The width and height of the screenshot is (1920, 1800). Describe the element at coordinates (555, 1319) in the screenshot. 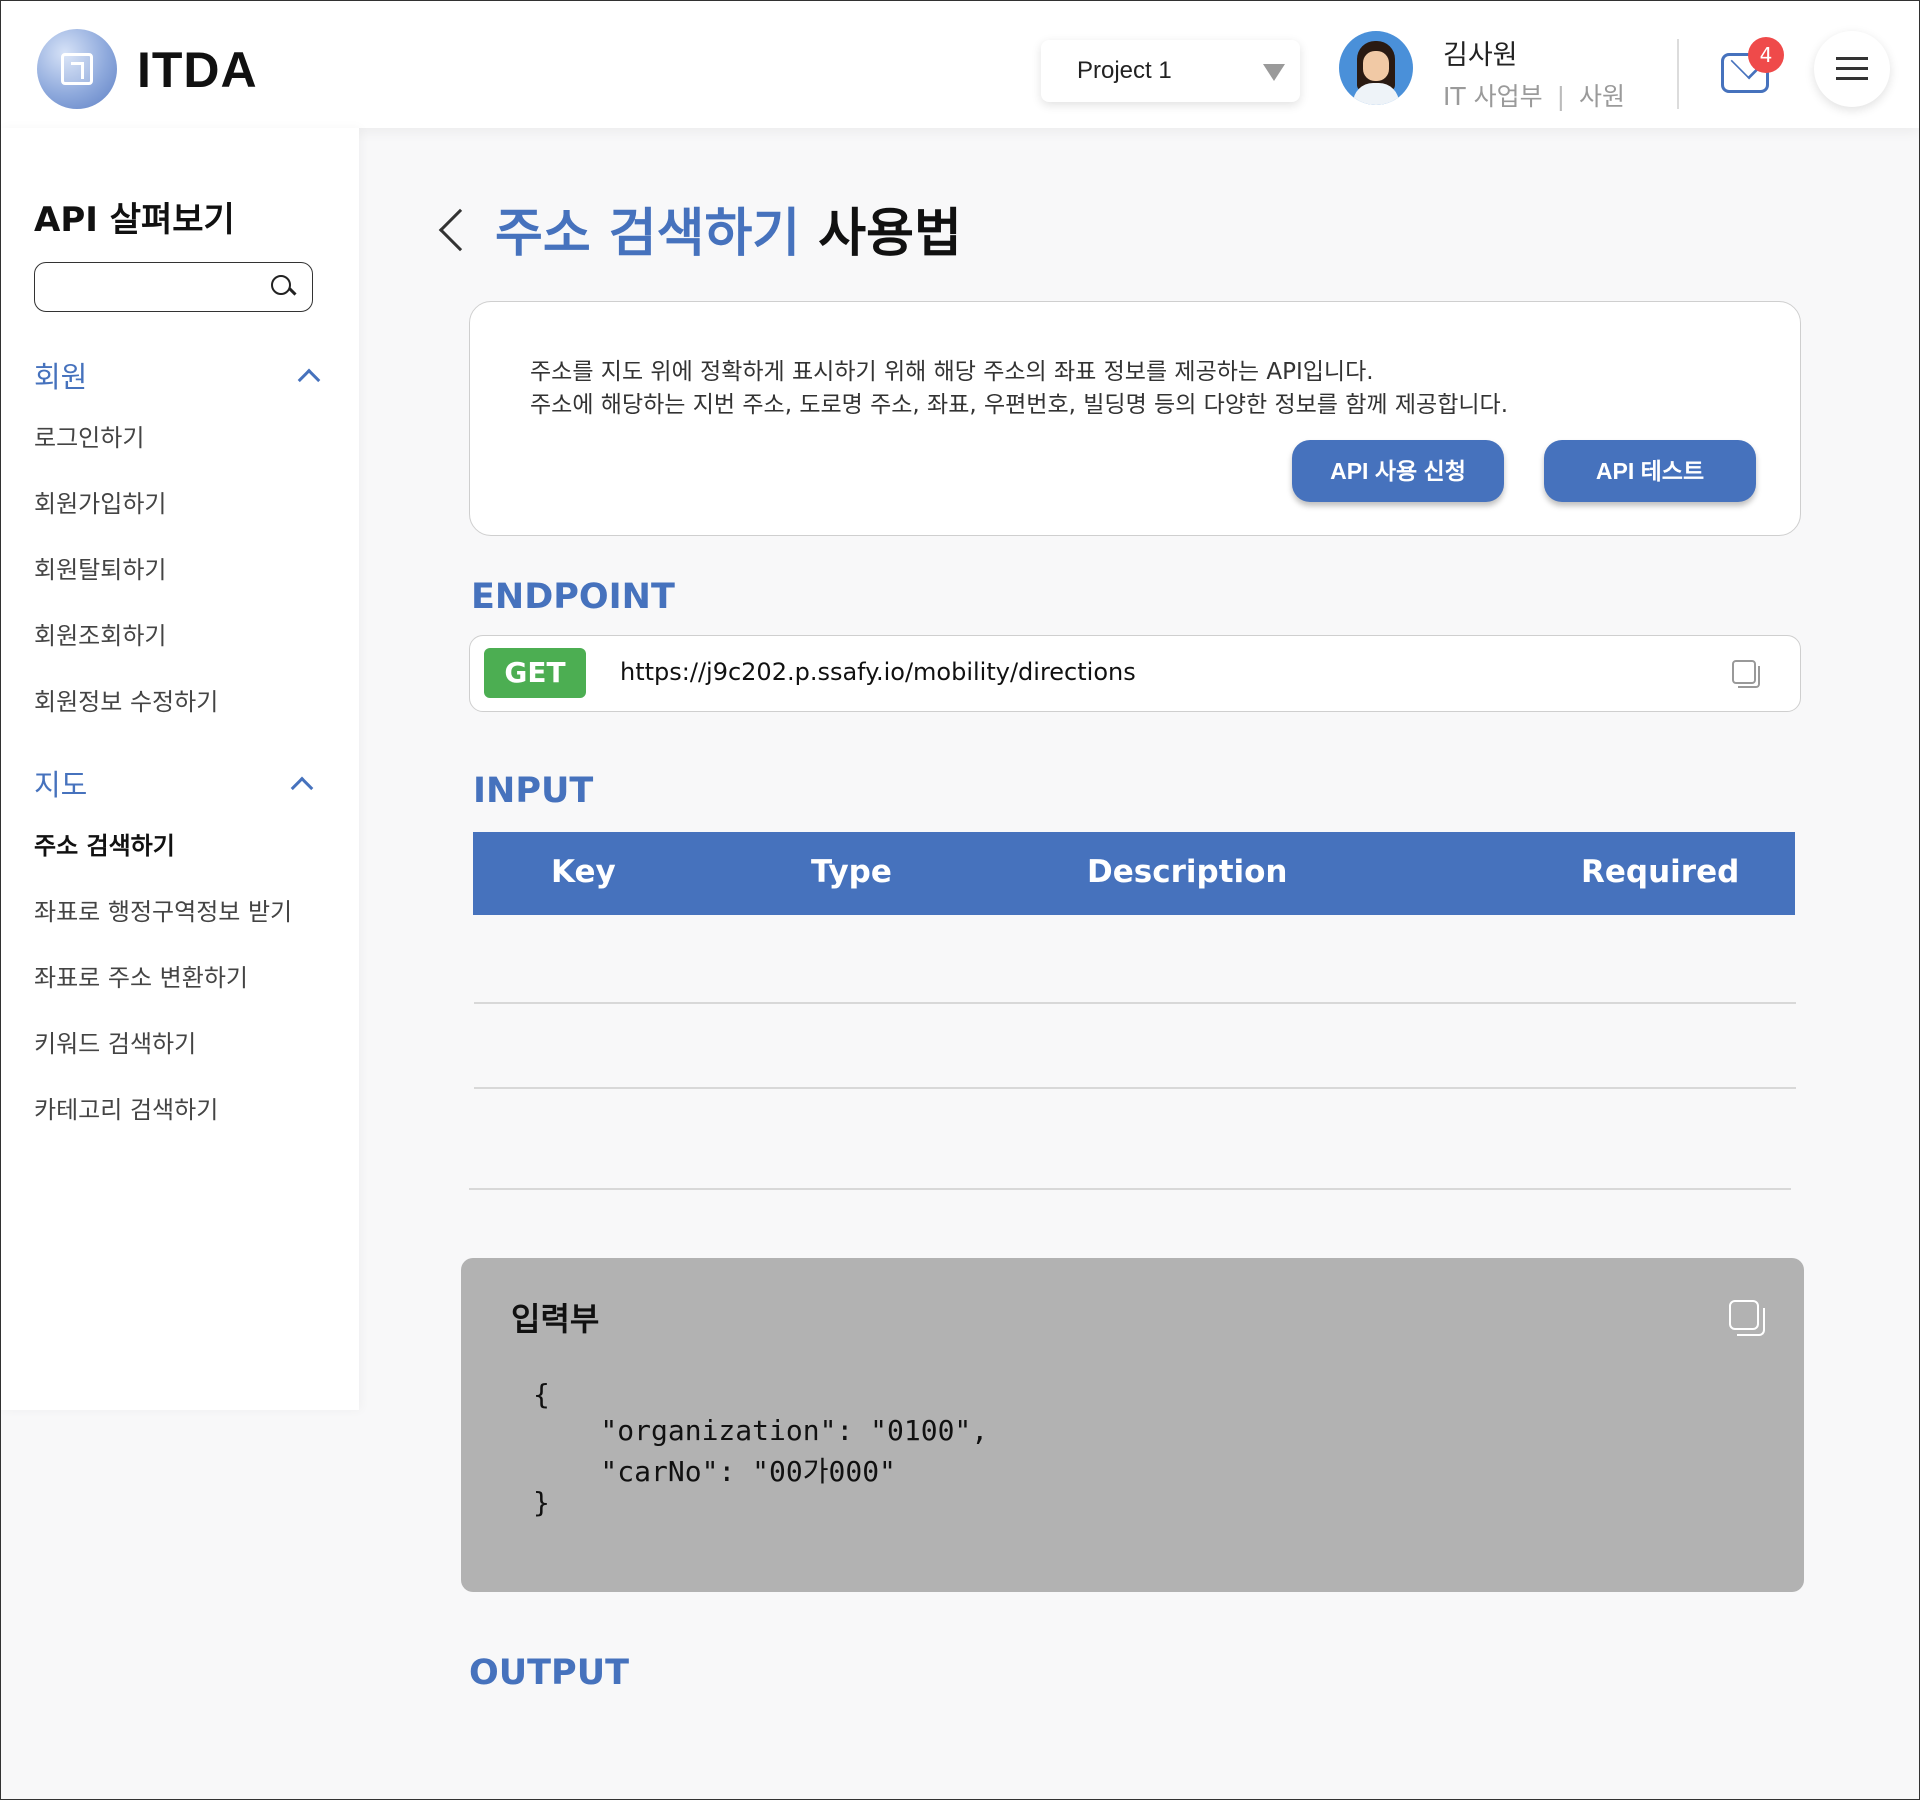

I see `code-box-title: 입력부` at that location.